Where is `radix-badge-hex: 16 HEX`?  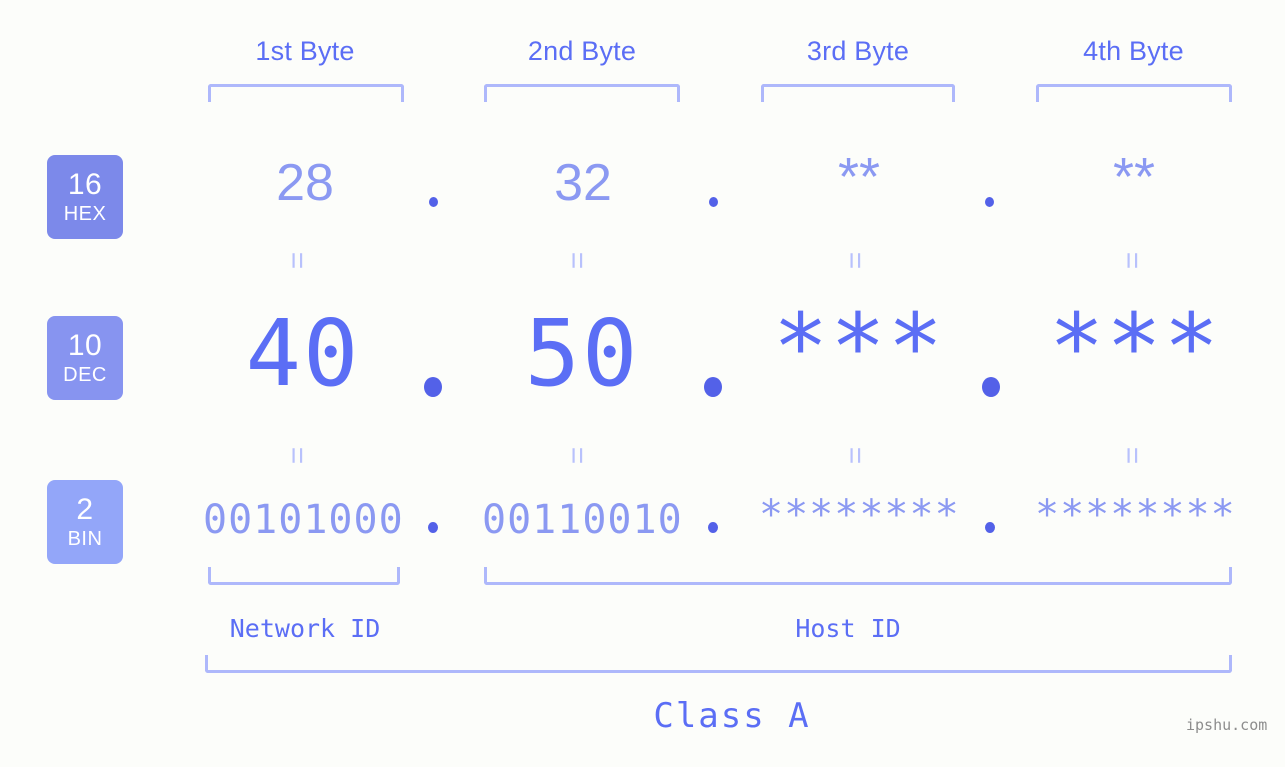 radix-badge-hex: 16 HEX is located at coordinates (85, 197).